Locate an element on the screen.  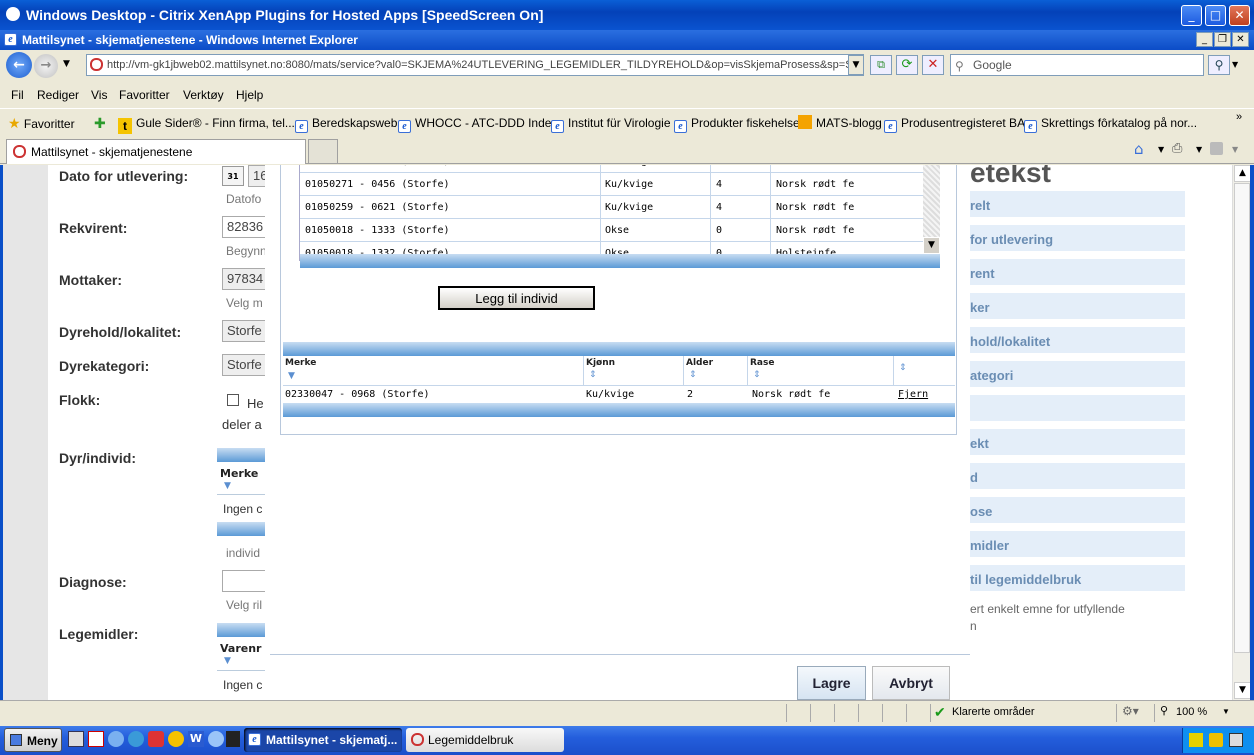
help-item-generelt: relt is located at coordinates (1077, 206).